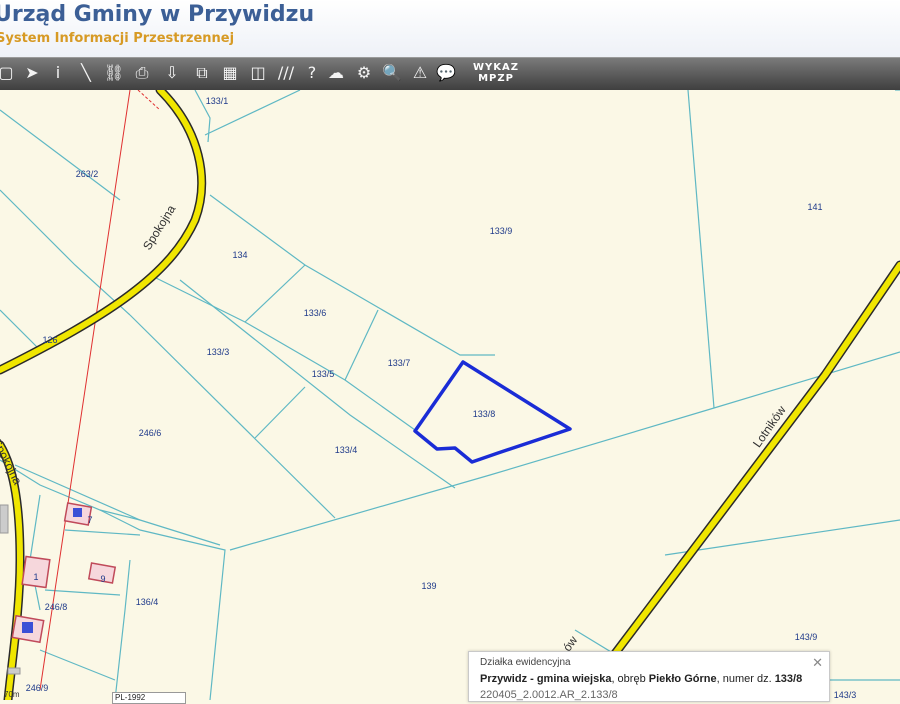 The height and width of the screenshot is (704, 900). What do you see at coordinates (315, 313) in the screenshot?
I see `parcel-label: 133/6` at bounding box center [315, 313].